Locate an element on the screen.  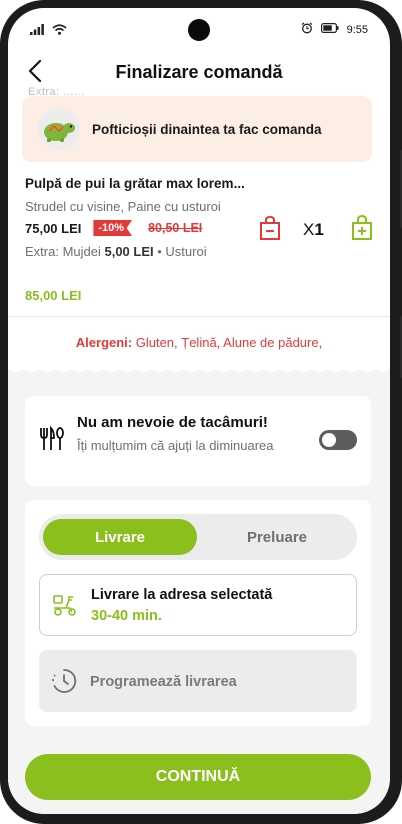
schedule-delivery-option: Programează livrarea is located at coordinates (198, 681).